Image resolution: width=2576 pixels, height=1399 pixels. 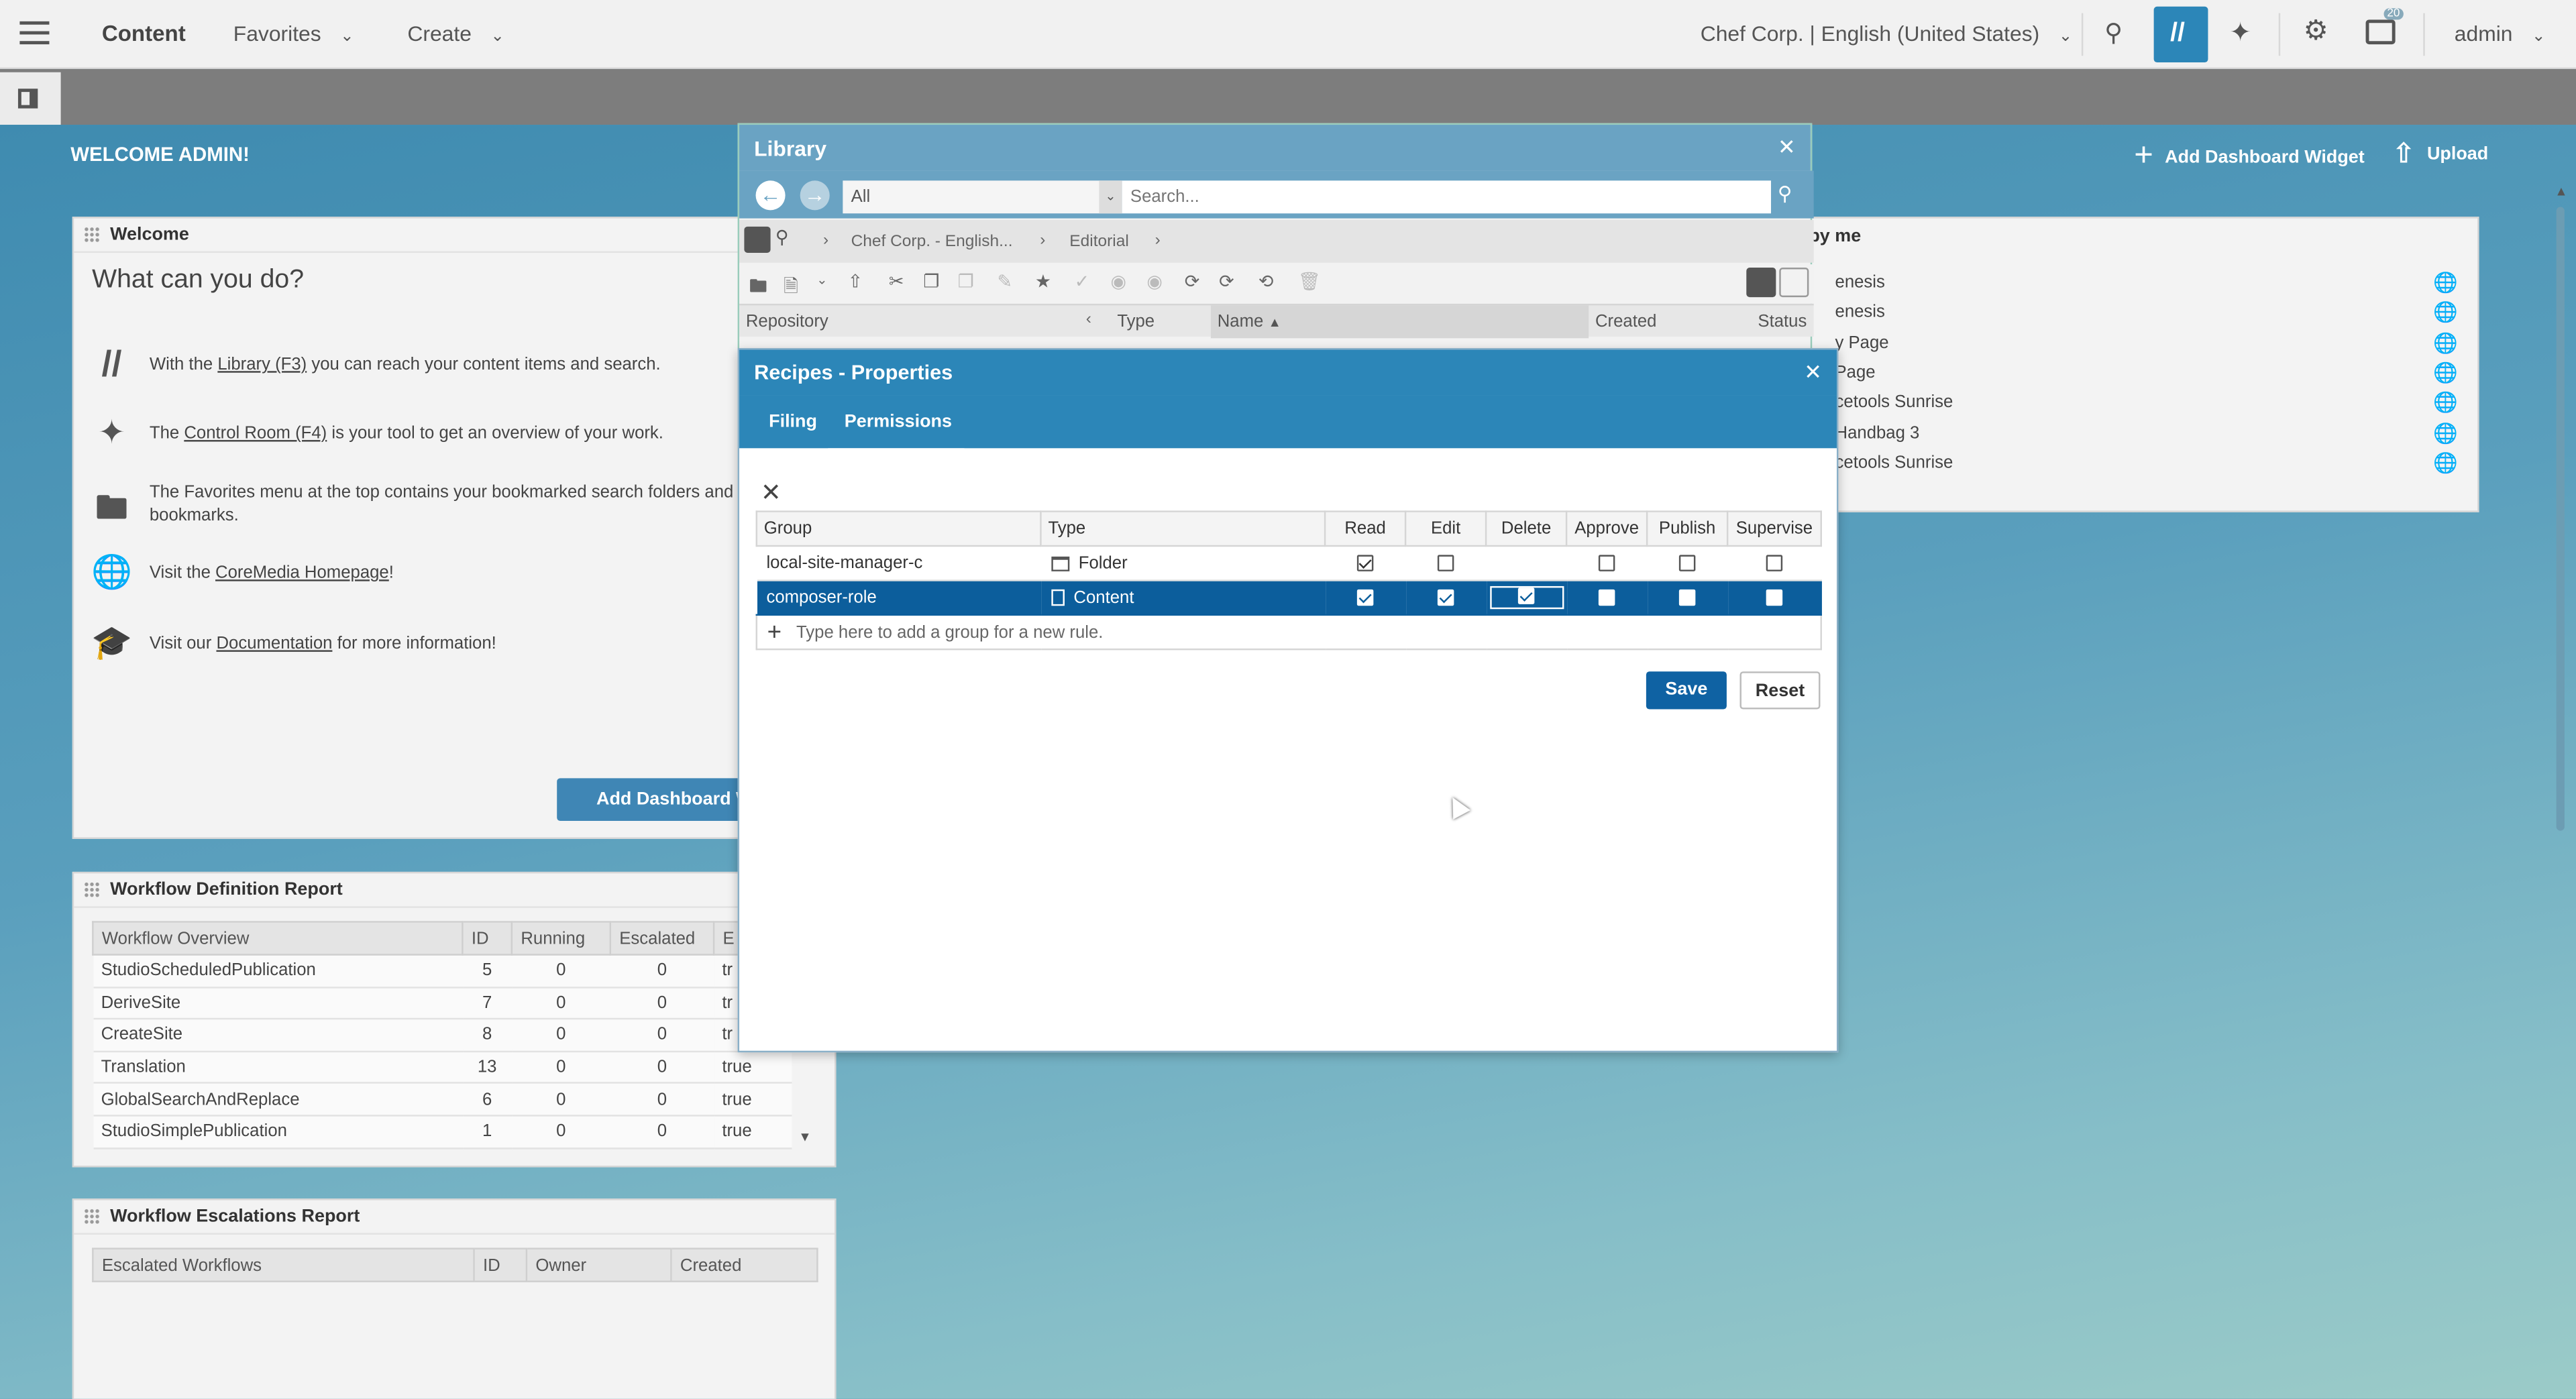 What do you see at coordinates (1288, 598) in the screenshot?
I see `permission-row: composer-role Content` at bounding box center [1288, 598].